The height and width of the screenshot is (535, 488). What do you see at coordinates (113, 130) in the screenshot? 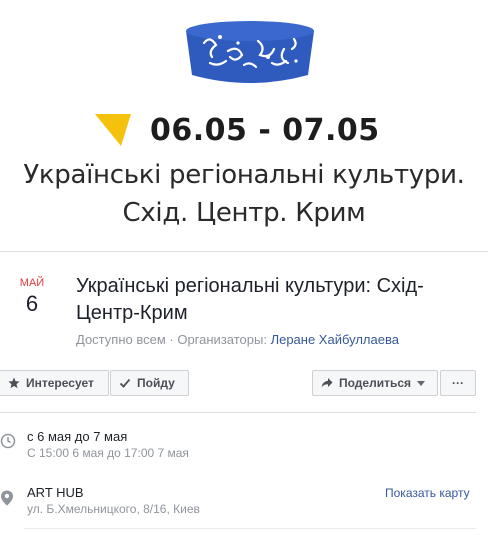
I see `corner-mark-icon` at bounding box center [113, 130].